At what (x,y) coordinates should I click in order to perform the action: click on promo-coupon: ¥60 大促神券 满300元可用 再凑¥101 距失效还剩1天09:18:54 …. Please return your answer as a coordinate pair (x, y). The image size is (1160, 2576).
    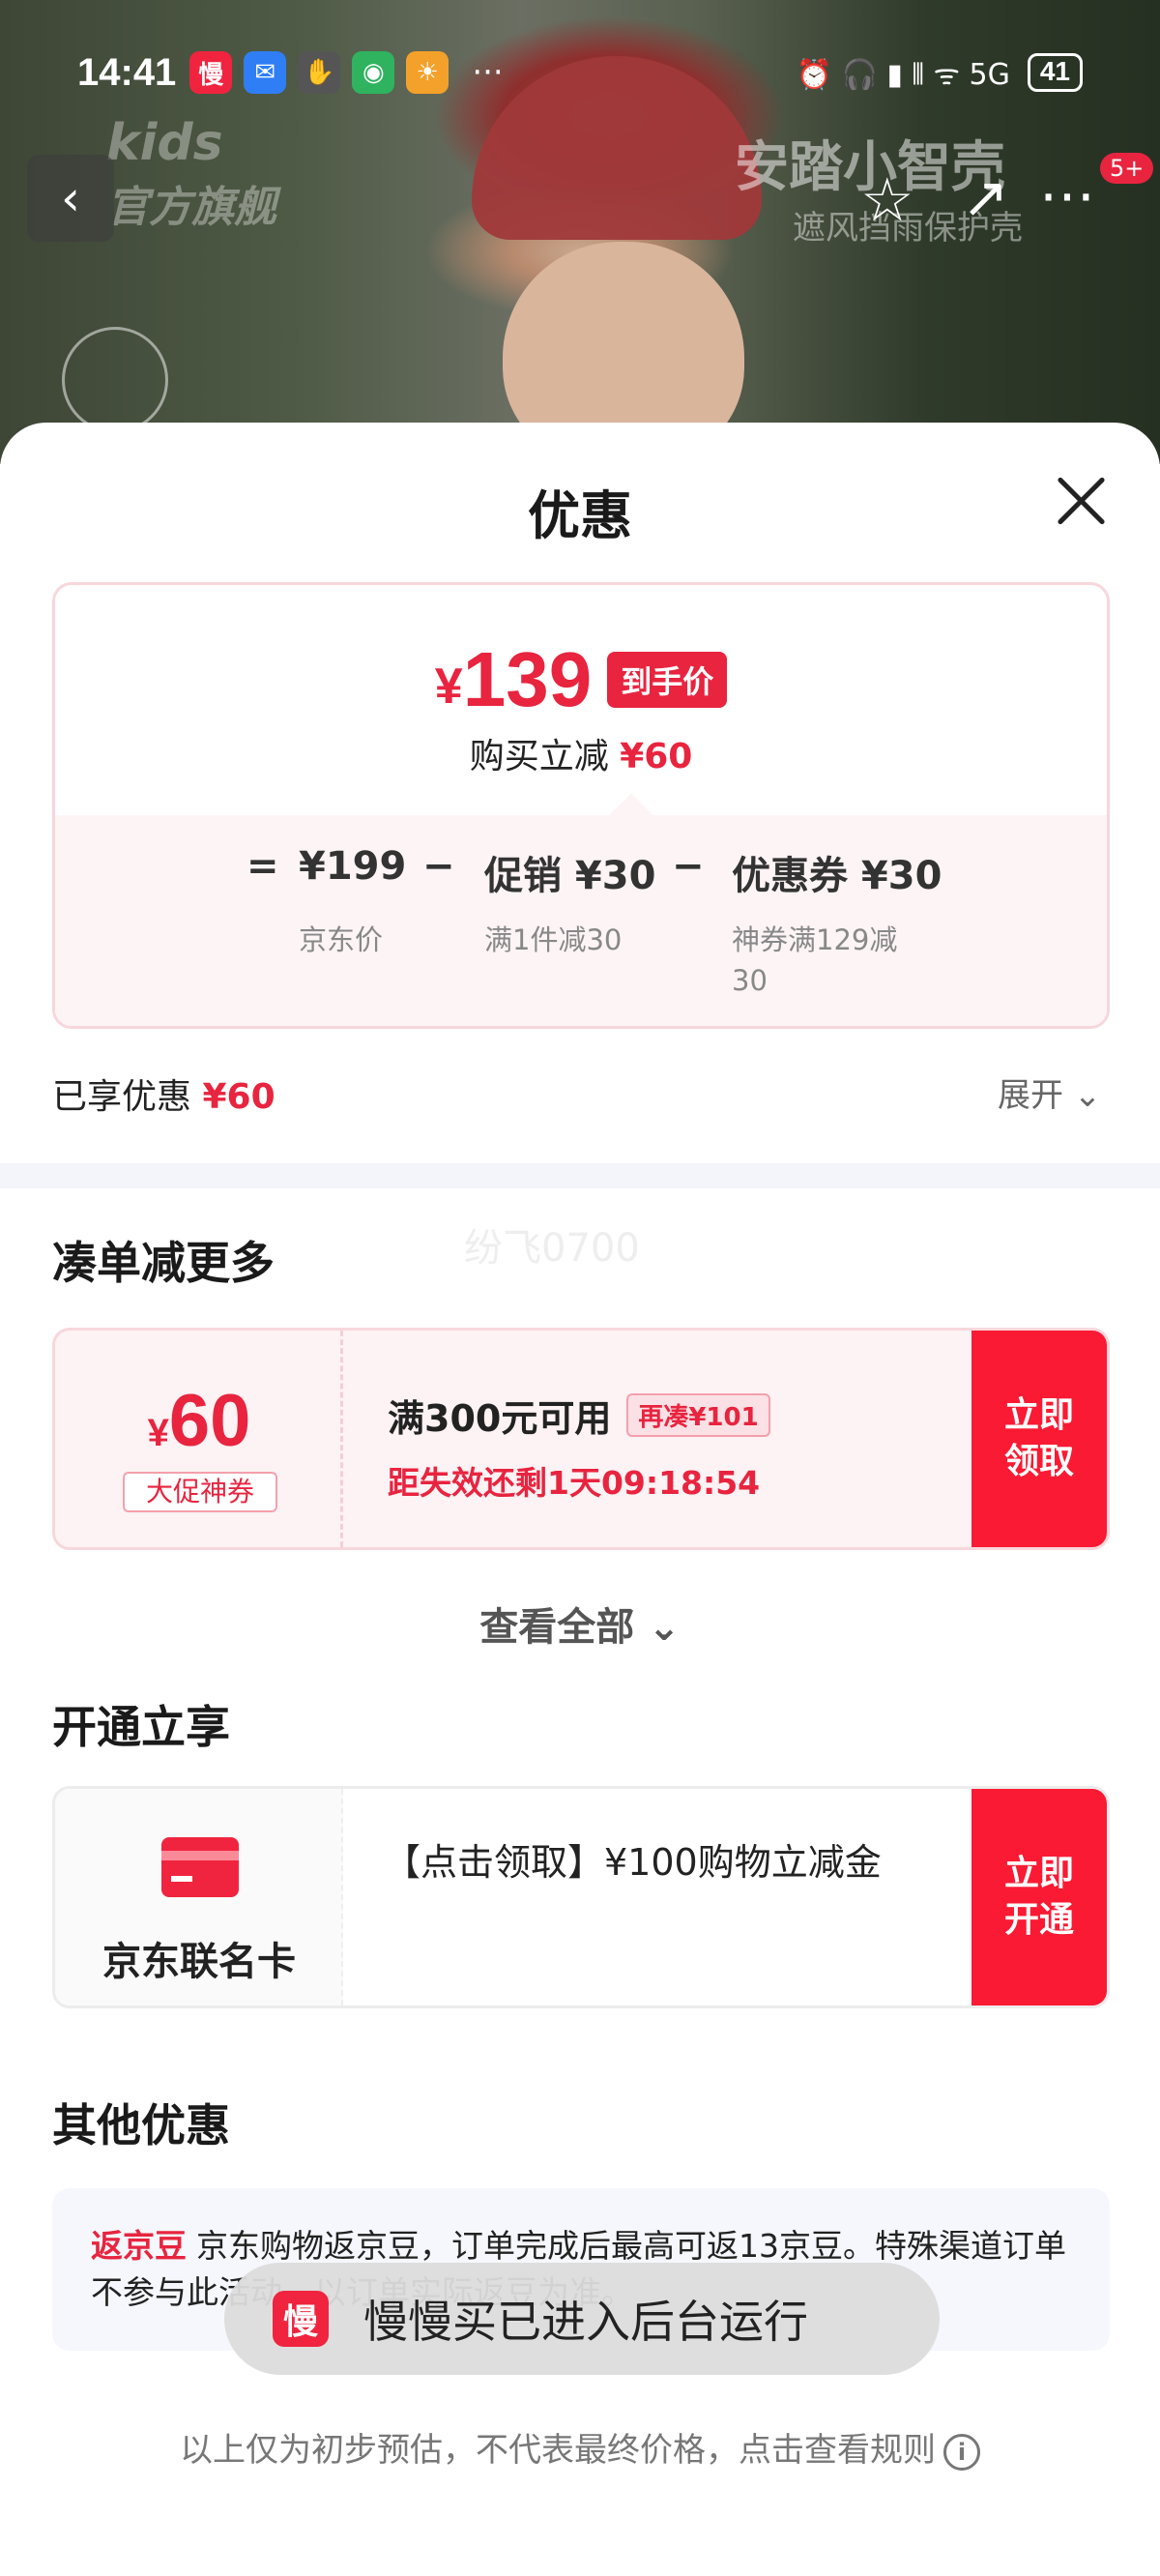
    Looking at the image, I should click on (581, 1439).